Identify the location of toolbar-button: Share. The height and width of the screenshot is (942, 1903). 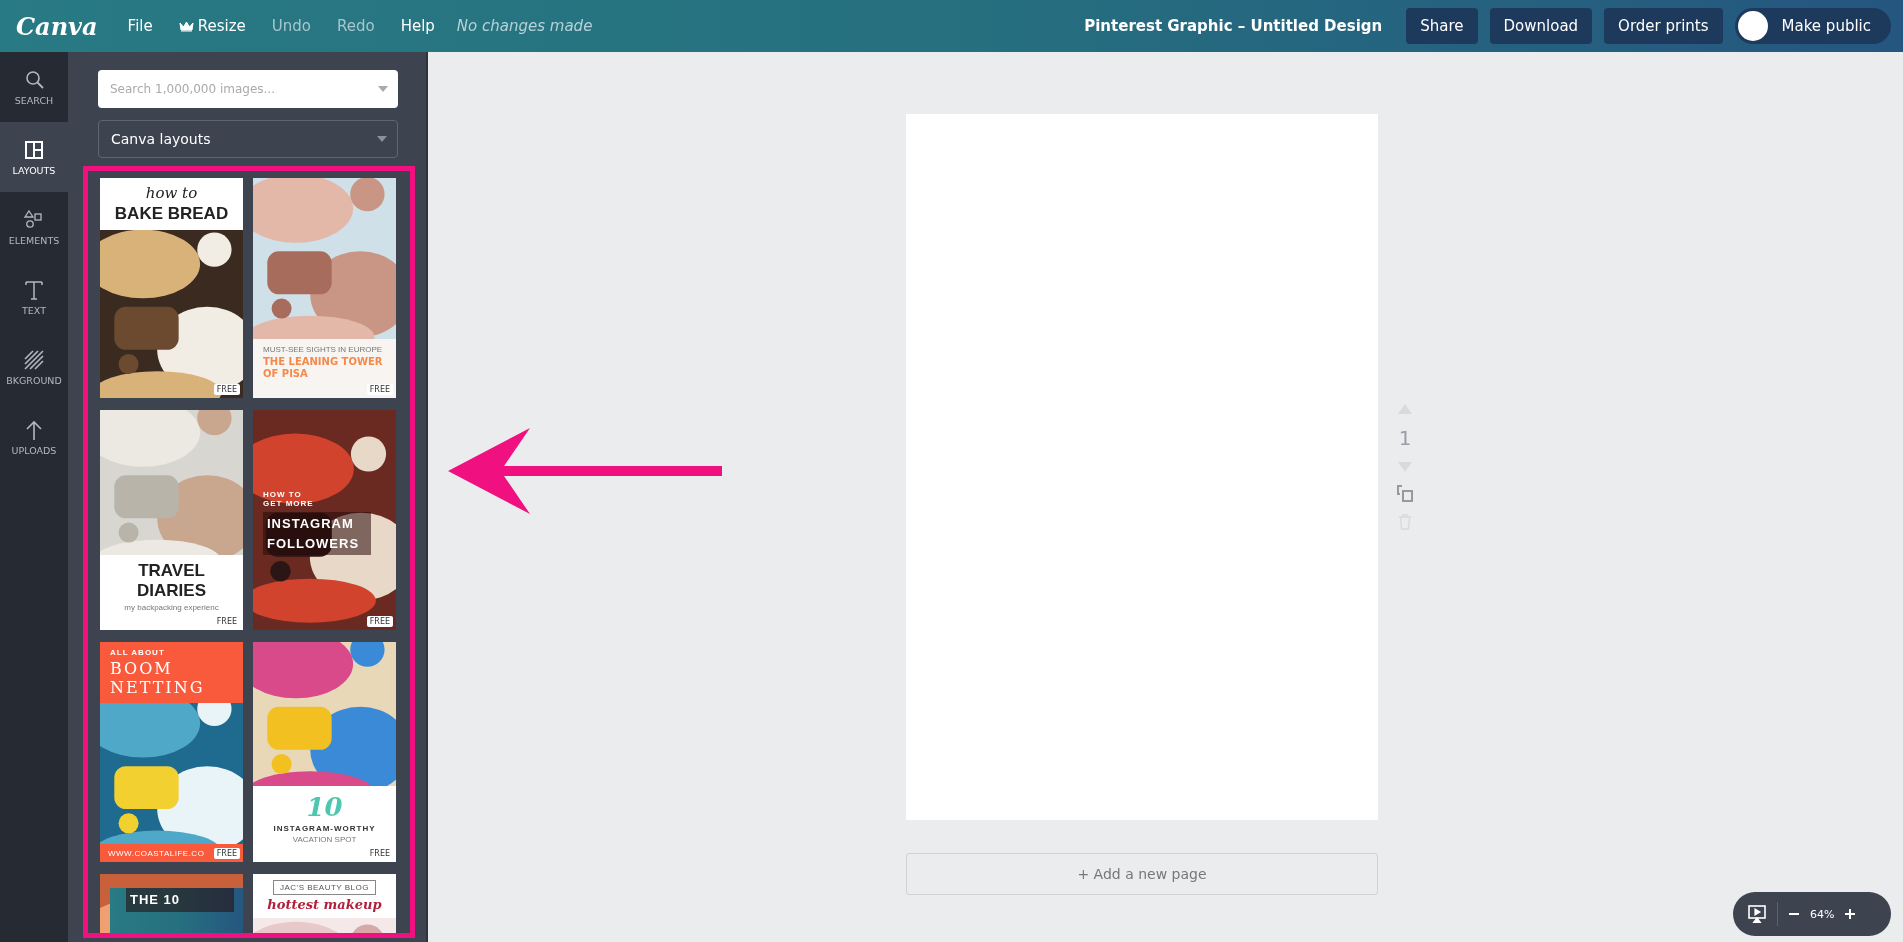
(1442, 26).